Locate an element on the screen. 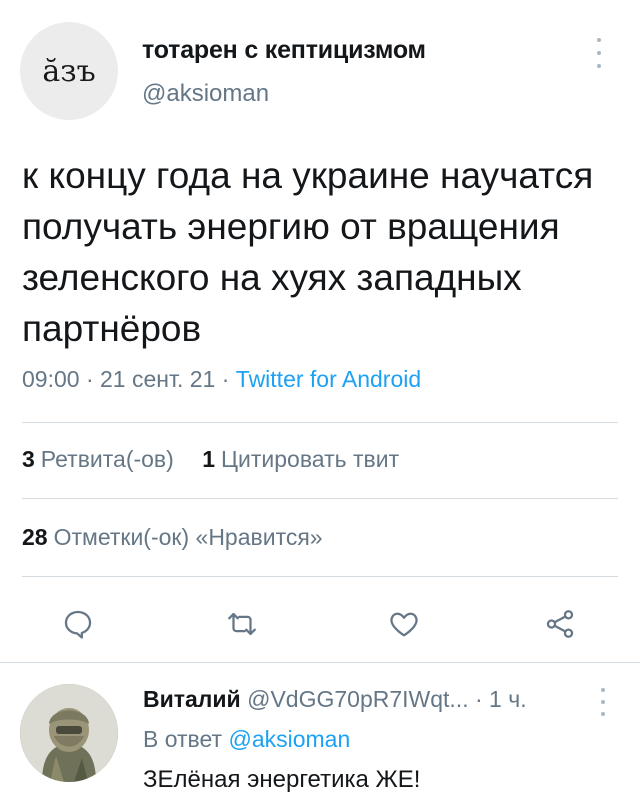 Image resolution: width=640 pixels, height=812 pixels. likes-label: Отметки(-ок) «Нравится» is located at coordinates (188, 537).